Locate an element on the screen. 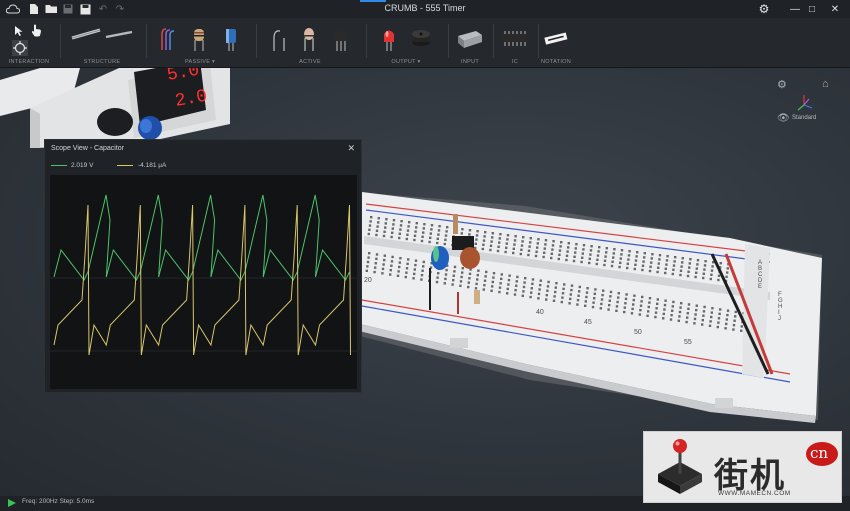 This screenshot has height=511, width=850. led-diode-icon is located at coordinates (309, 39).